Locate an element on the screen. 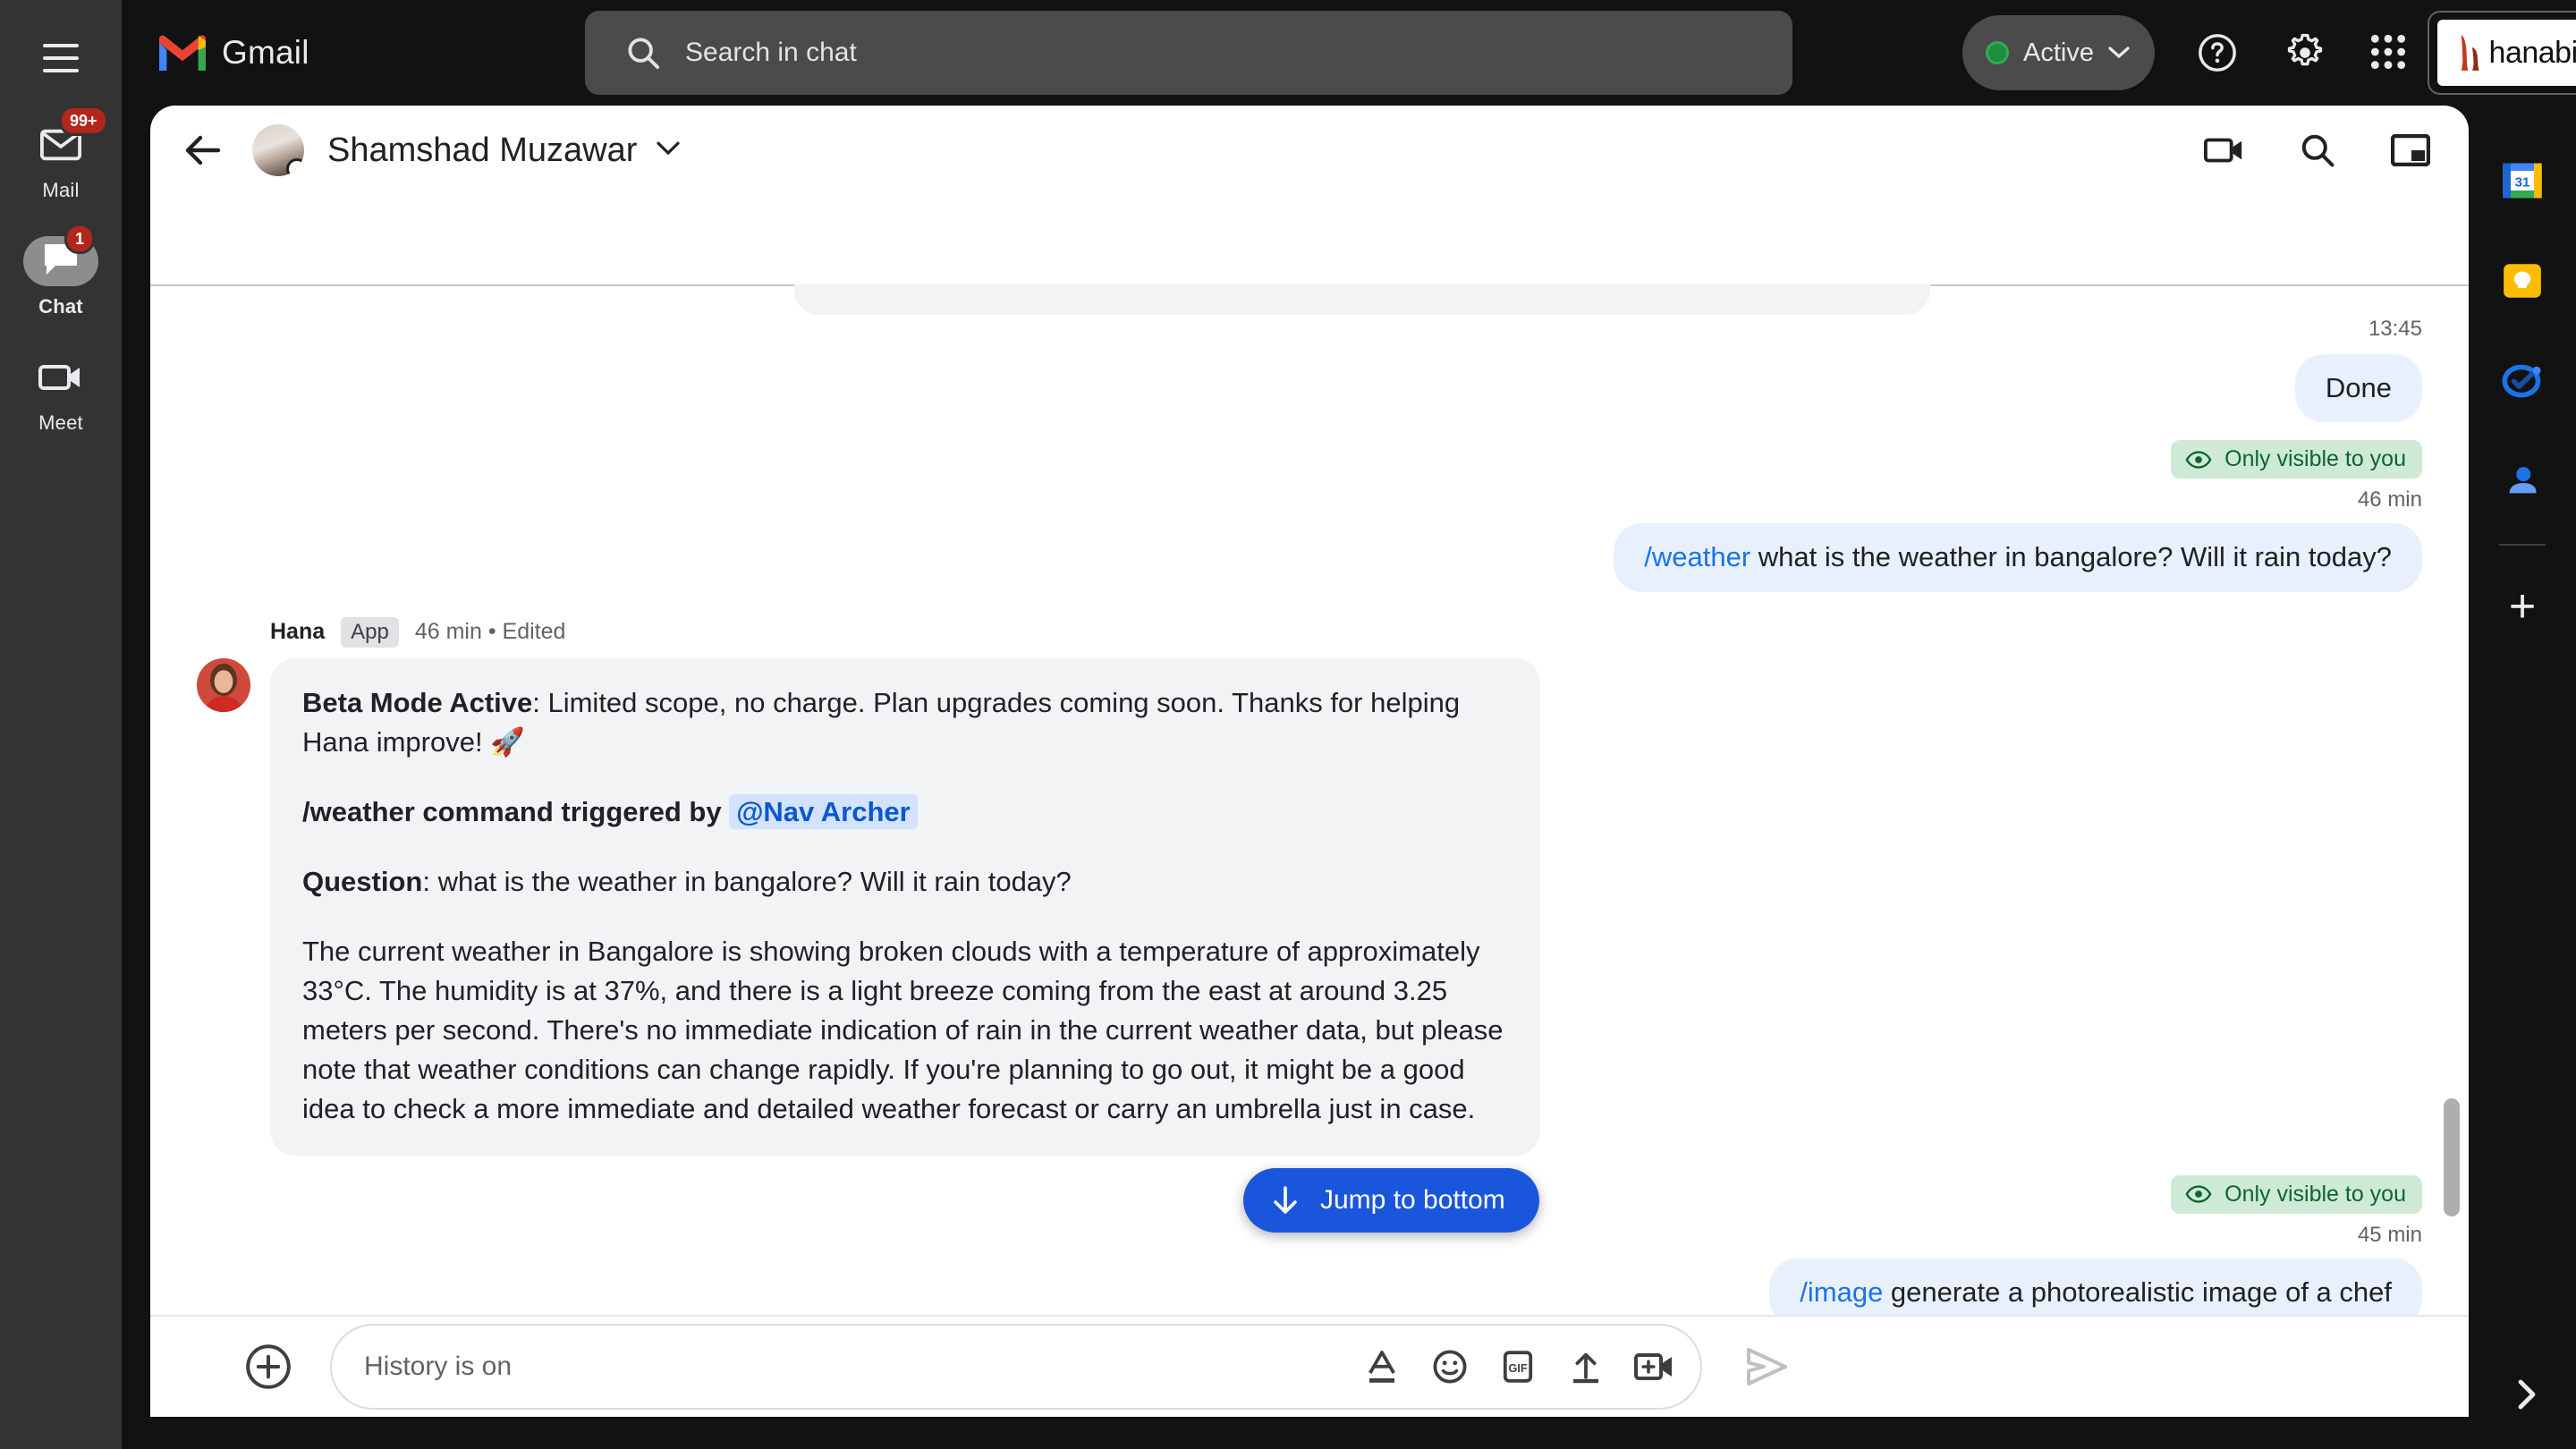 This screenshot has width=2576, height=1449. upload-file-button is located at coordinates (1586, 1366).